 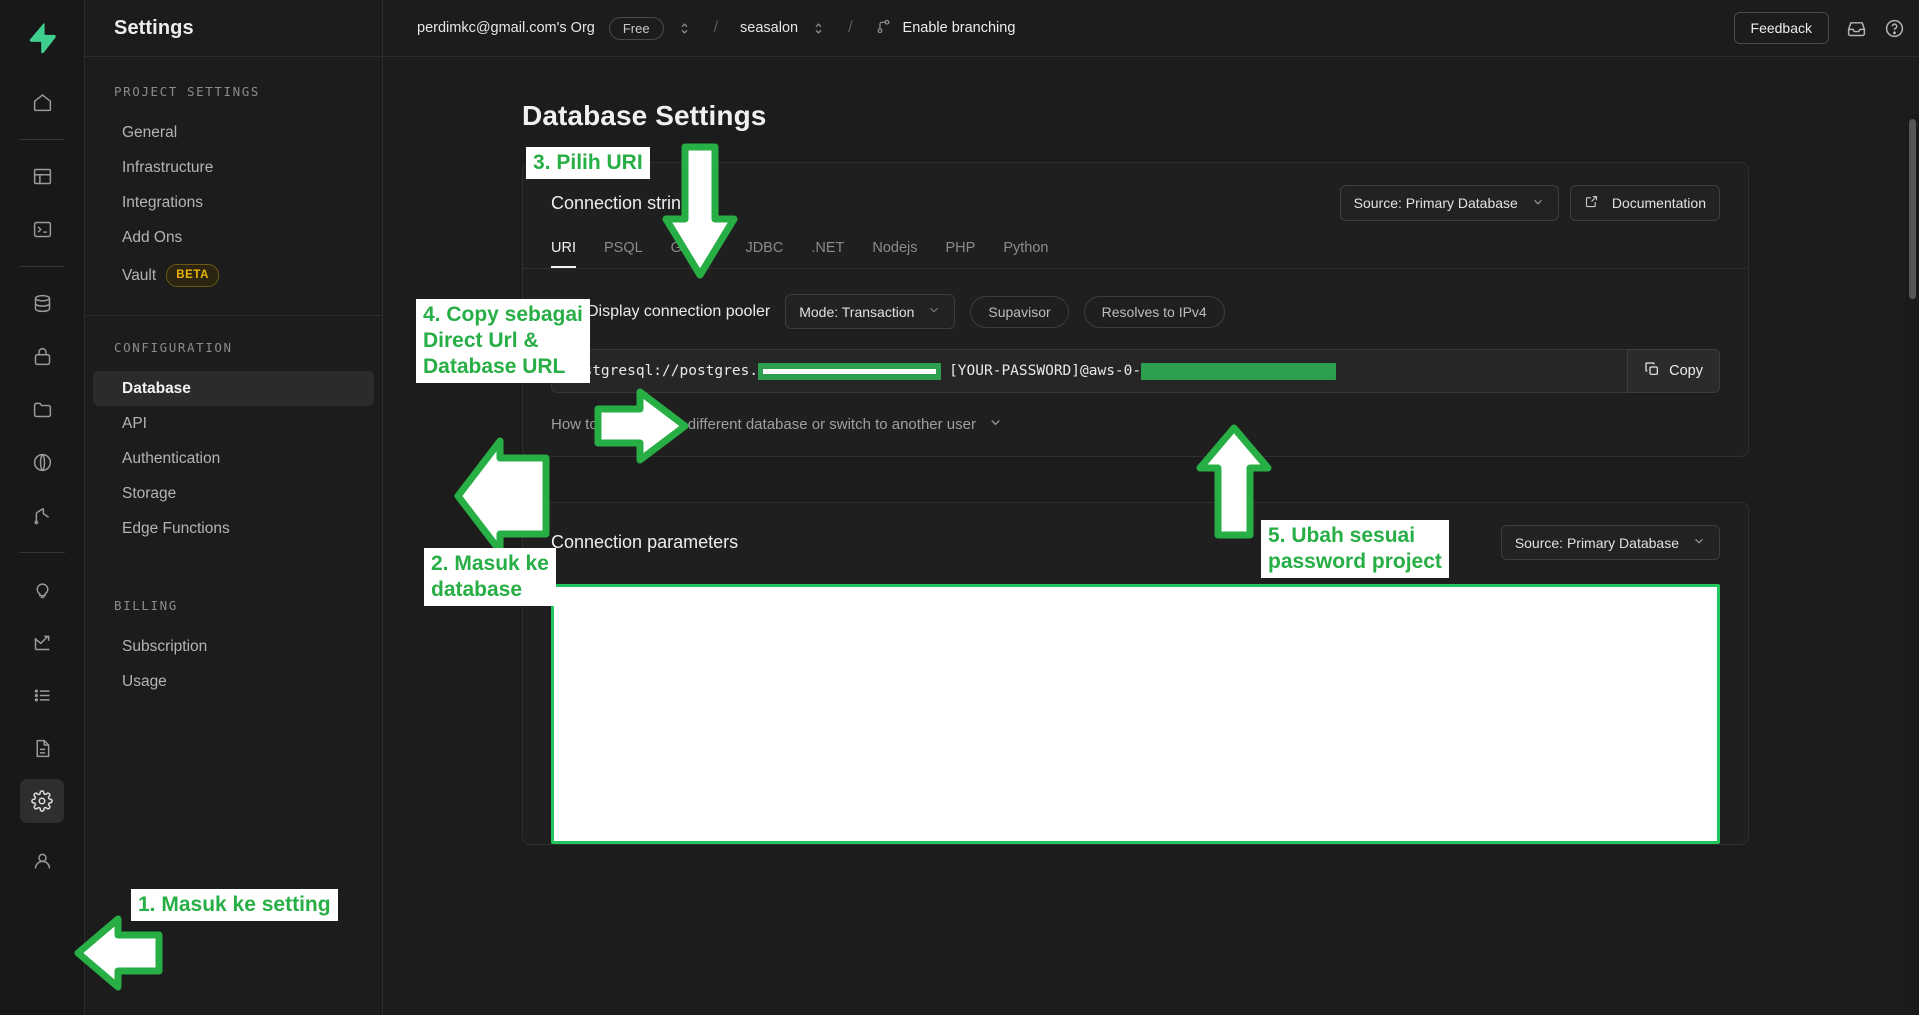 I want to click on branch-icon, so click(x=883, y=28).